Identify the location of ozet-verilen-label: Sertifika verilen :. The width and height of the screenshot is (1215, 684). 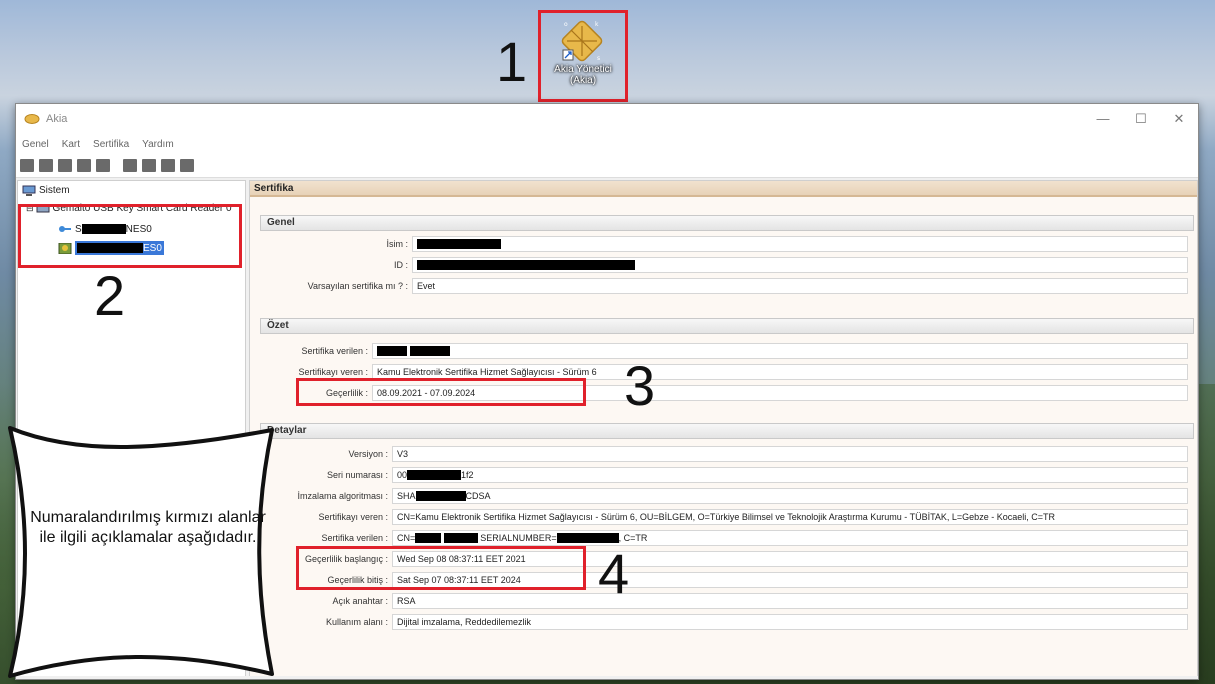
(334, 350).